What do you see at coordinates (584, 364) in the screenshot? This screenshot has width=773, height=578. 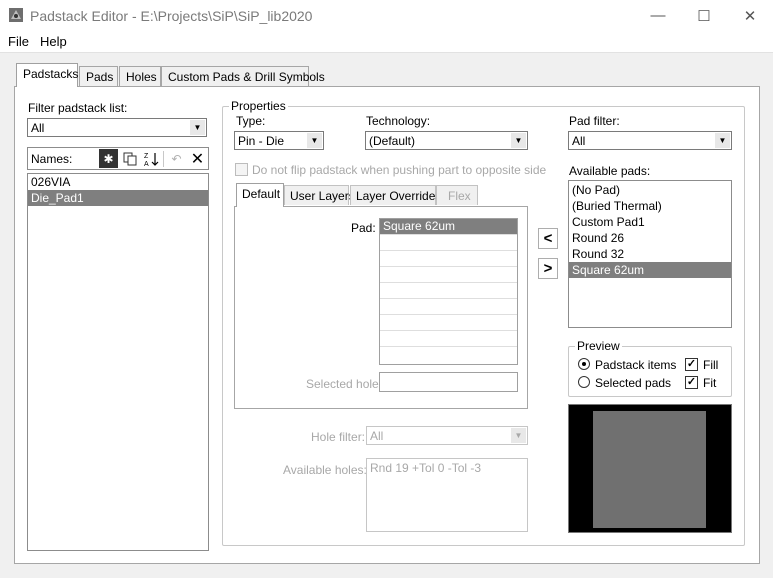 I see `padstack-items-radio` at bounding box center [584, 364].